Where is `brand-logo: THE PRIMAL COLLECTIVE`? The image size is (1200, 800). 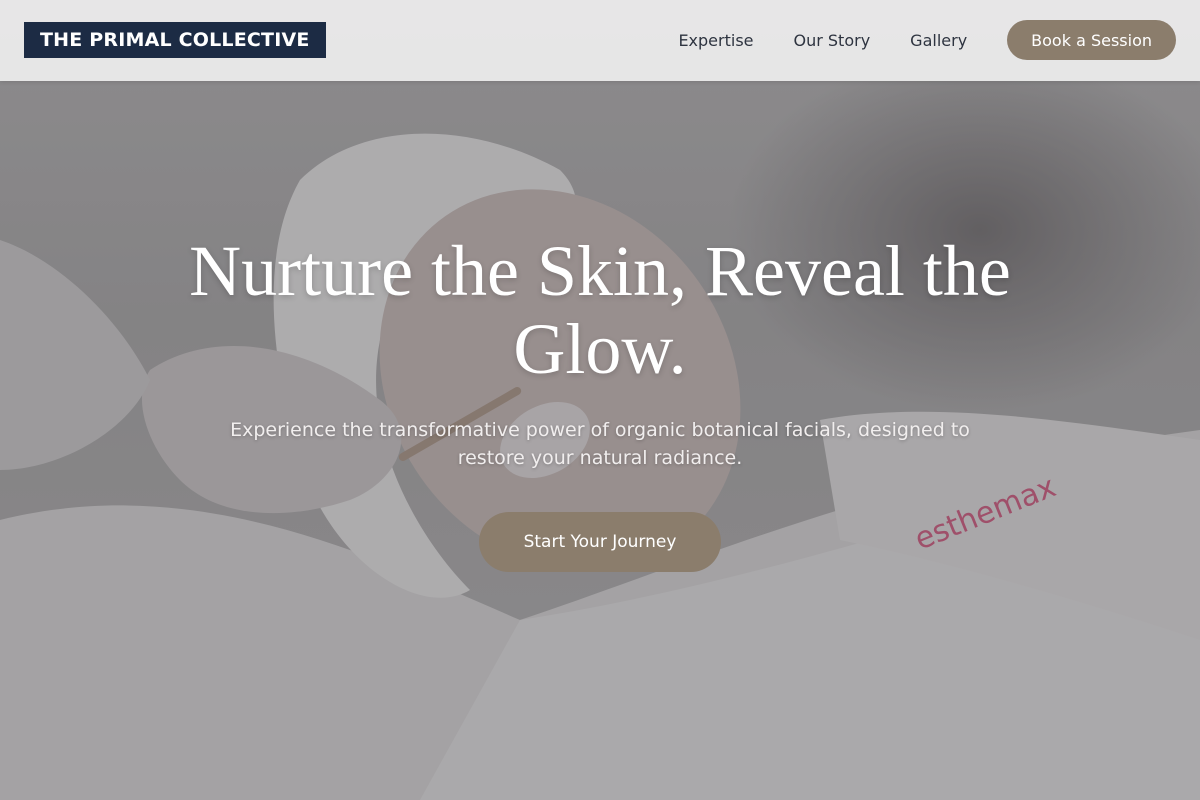 brand-logo: THE PRIMAL COLLECTIVE is located at coordinates (175, 40).